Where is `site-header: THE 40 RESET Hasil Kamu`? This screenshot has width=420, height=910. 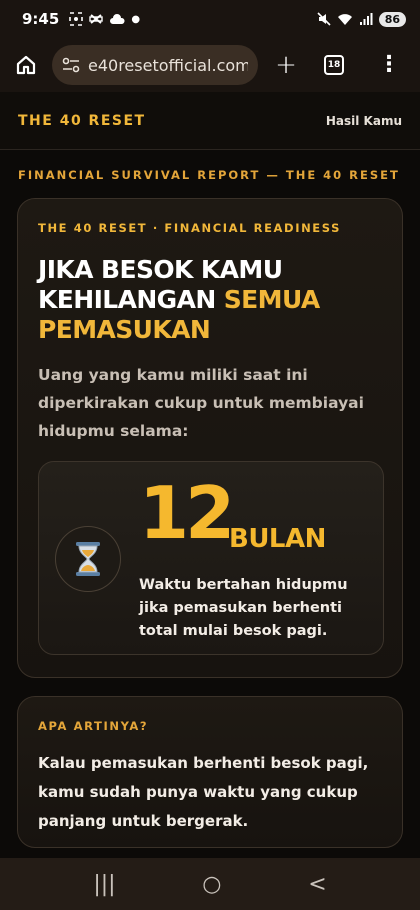
site-header: THE 40 RESET Hasil Kamu is located at coordinates (210, 121).